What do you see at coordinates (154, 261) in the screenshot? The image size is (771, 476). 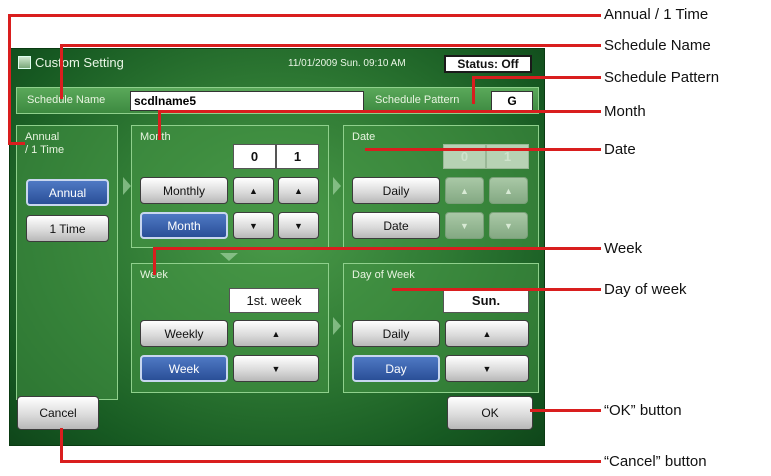 I see `callout-line-week-v` at bounding box center [154, 261].